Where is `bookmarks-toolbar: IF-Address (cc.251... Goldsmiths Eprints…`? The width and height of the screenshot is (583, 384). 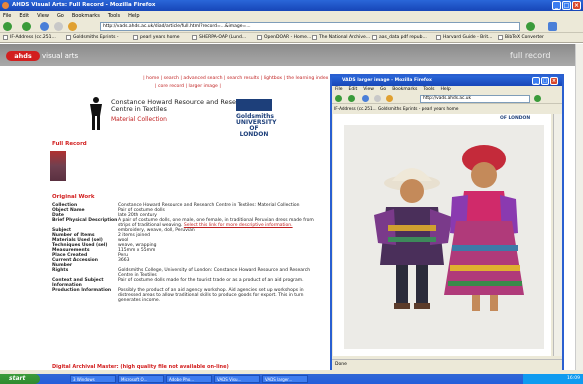 bookmarks-toolbar: IF-Address (cc.251... Goldsmiths Eprints… is located at coordinates (291, 38).